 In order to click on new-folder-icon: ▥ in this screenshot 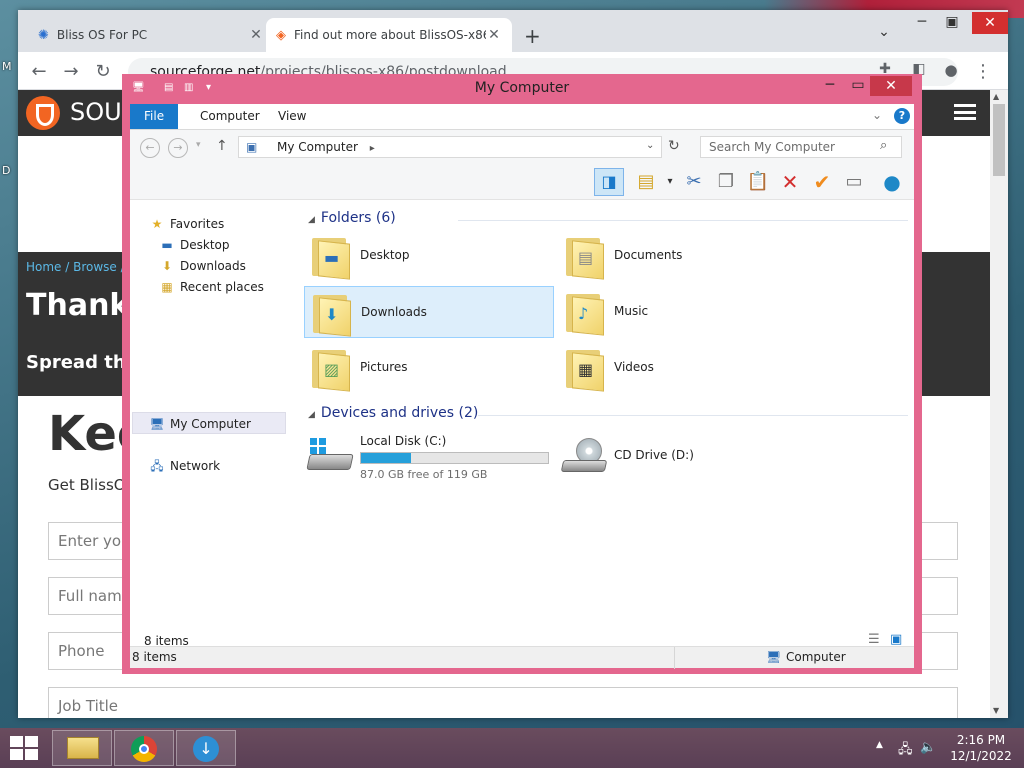, I will do `click(188, 87)`.